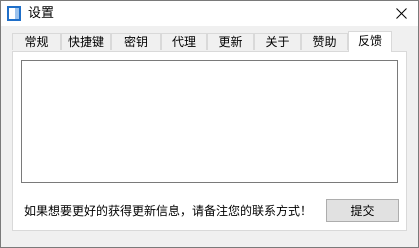  Describe the element at coordinates (86, 41) in the screenshot. I see `tab-shortcuts: 快捷键` at that location.